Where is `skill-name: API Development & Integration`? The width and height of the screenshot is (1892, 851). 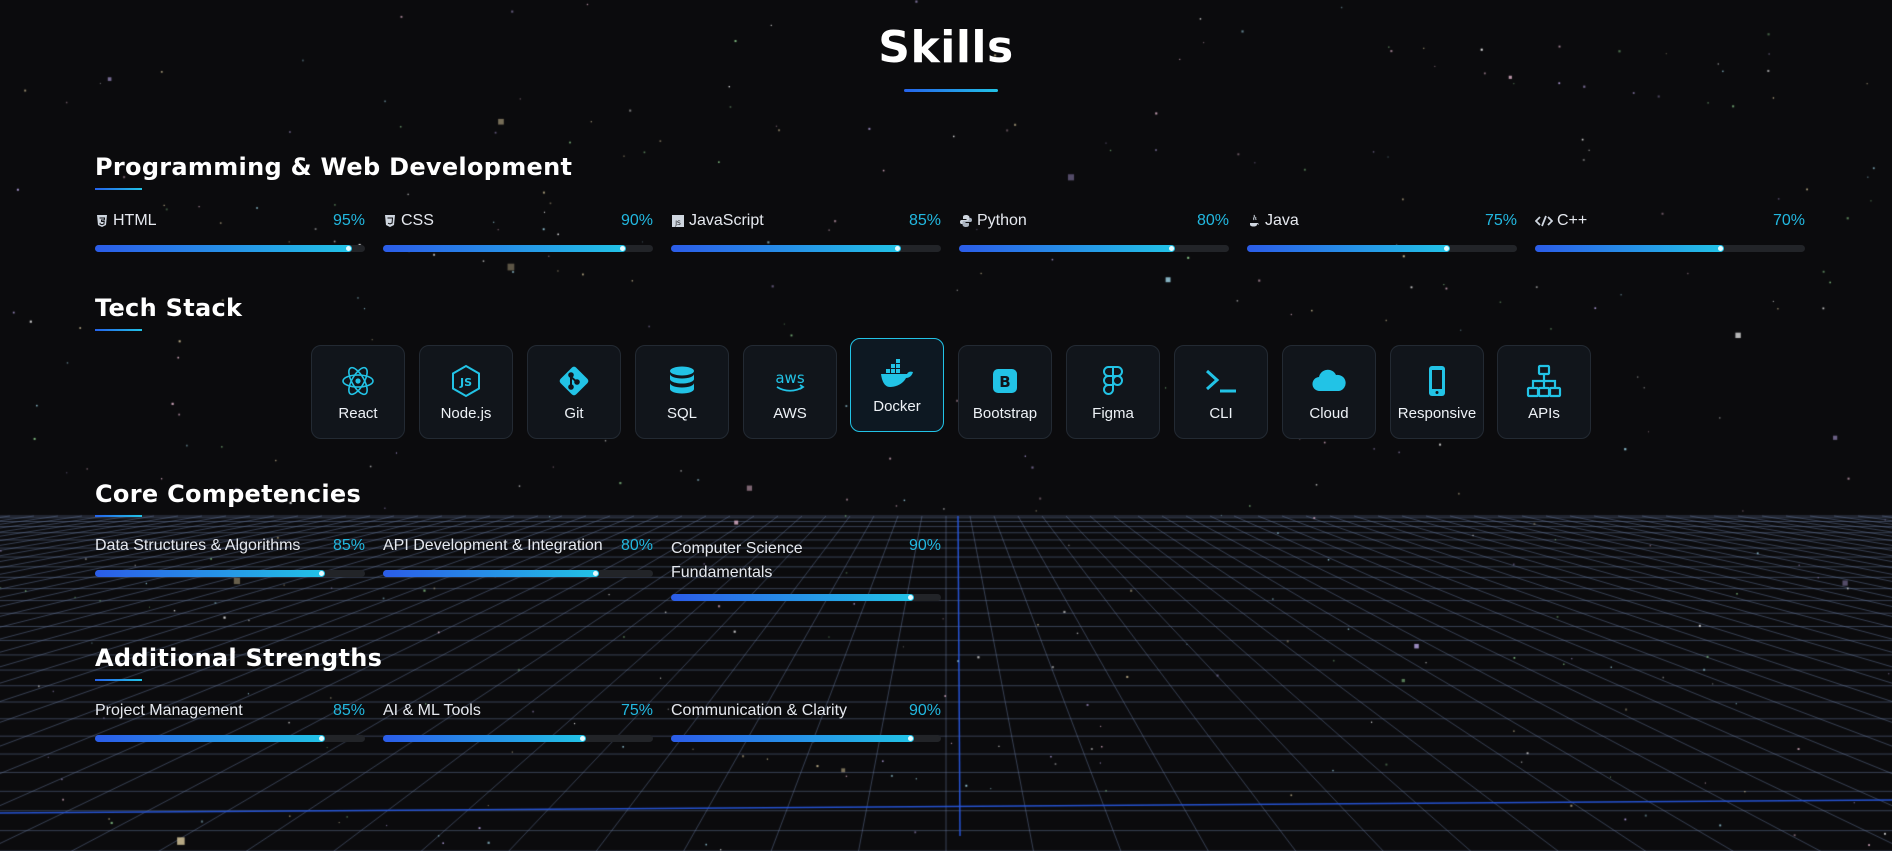
skill-name: API Development & Integration is located at coordinates (493, 545).